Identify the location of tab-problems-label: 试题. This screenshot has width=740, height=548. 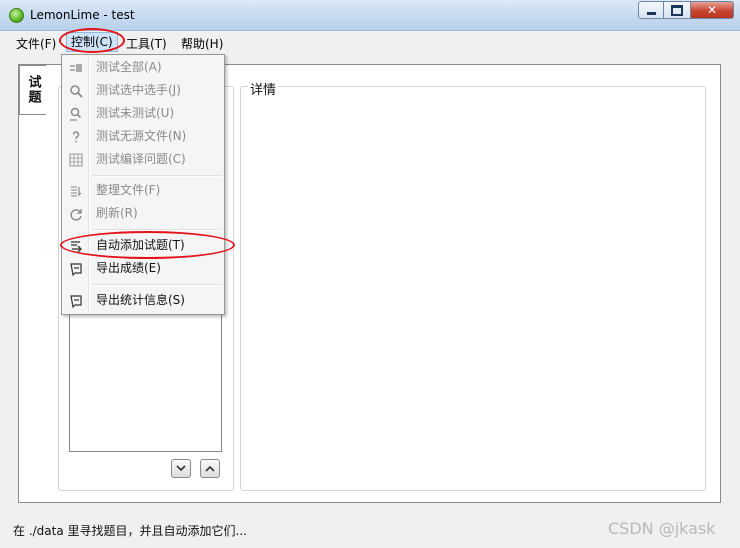
(33, 90).